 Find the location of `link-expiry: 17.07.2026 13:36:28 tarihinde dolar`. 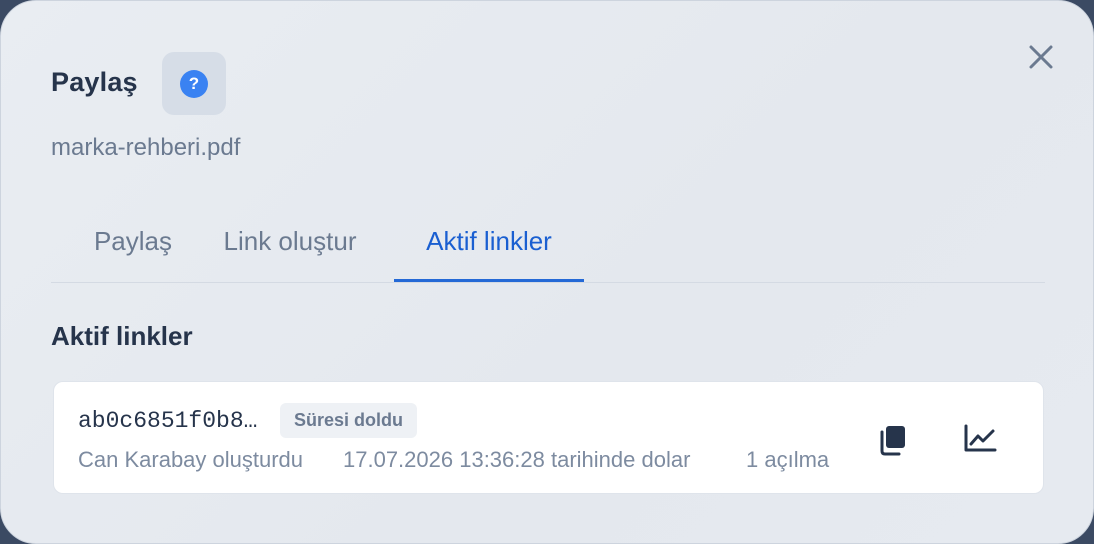

link-expiry: 17.07.2026 13:36:28 tarihinde dolar is located at coordinates (517, 459).